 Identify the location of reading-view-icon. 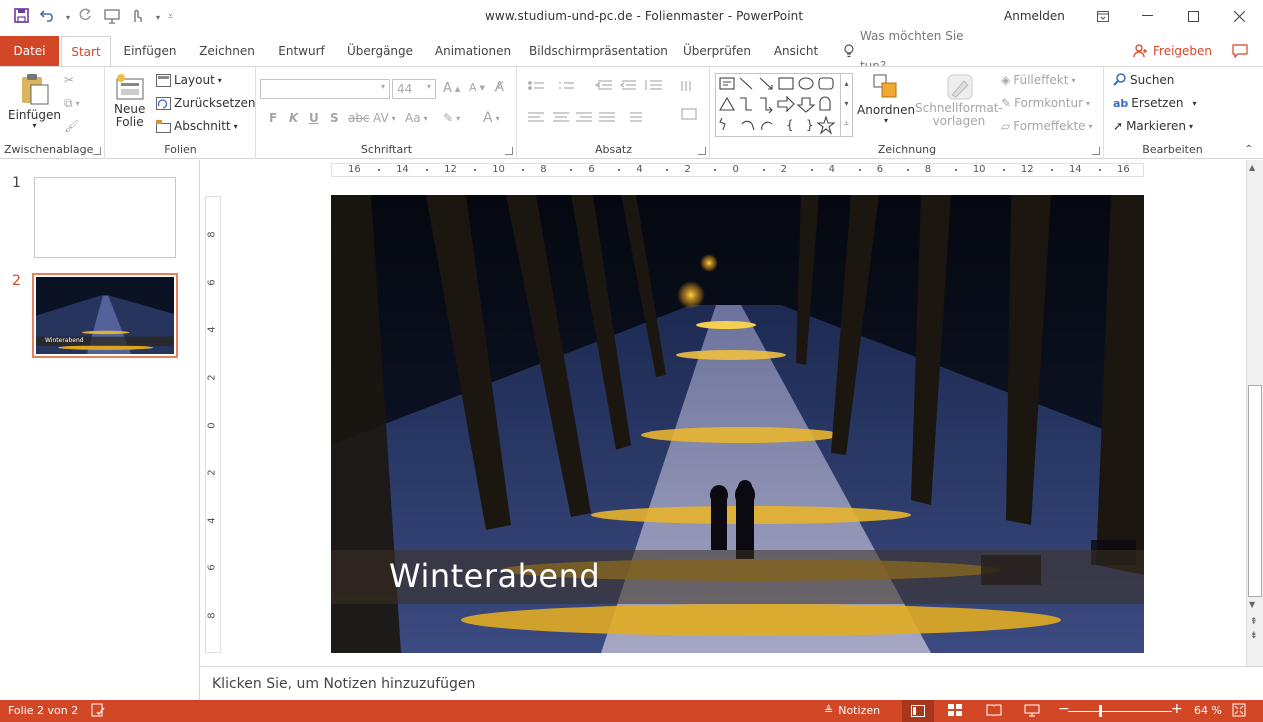
(994, 711).